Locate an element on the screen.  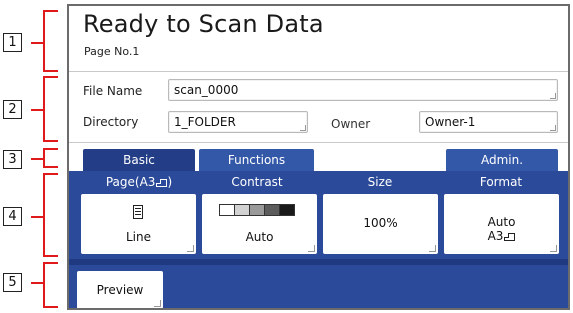
file-name-label: File Name is located at coordinates (113, 91).